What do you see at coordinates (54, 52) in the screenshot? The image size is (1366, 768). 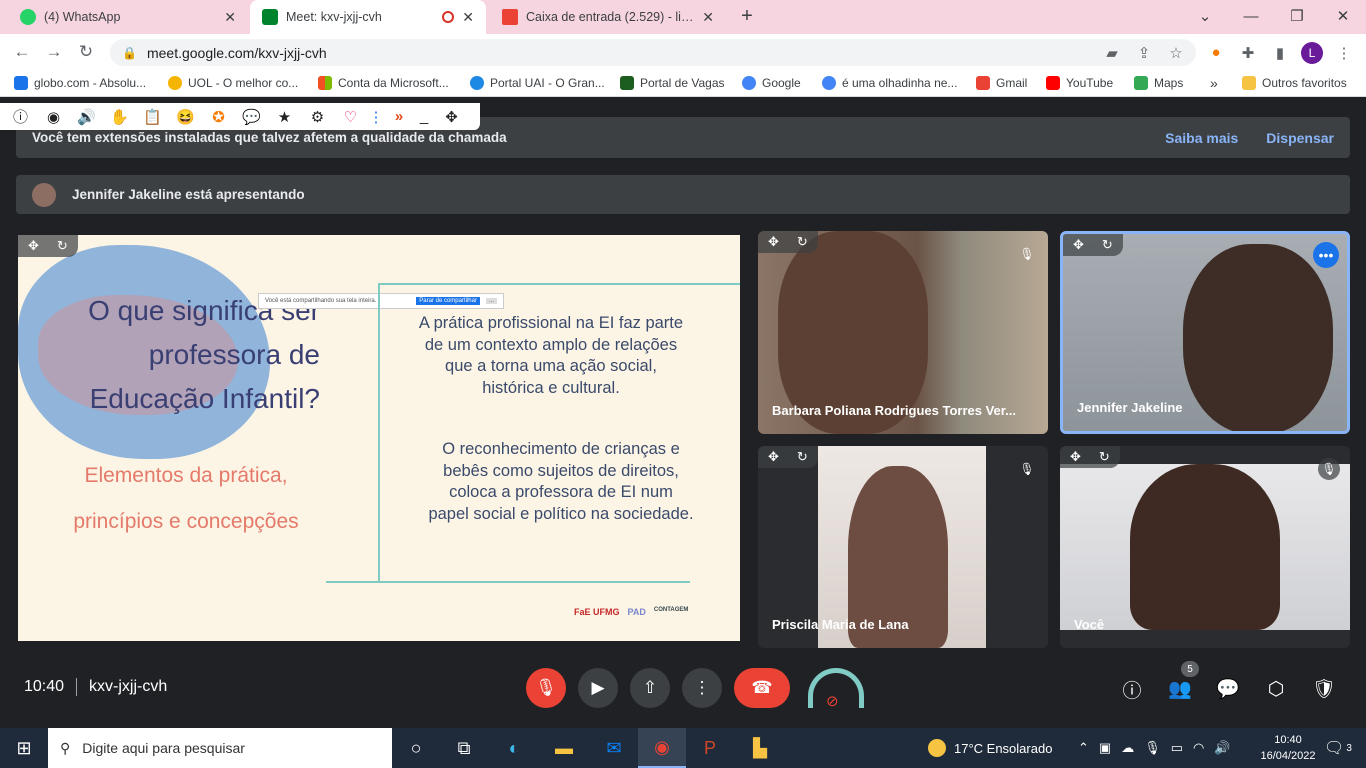 I see `forward-icon: →` at bounding box center [54, 52].